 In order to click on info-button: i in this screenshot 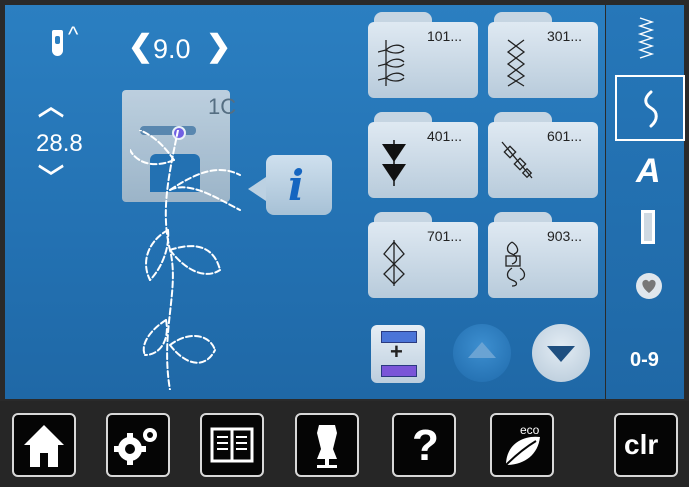, I will do `click(290, 185)`.